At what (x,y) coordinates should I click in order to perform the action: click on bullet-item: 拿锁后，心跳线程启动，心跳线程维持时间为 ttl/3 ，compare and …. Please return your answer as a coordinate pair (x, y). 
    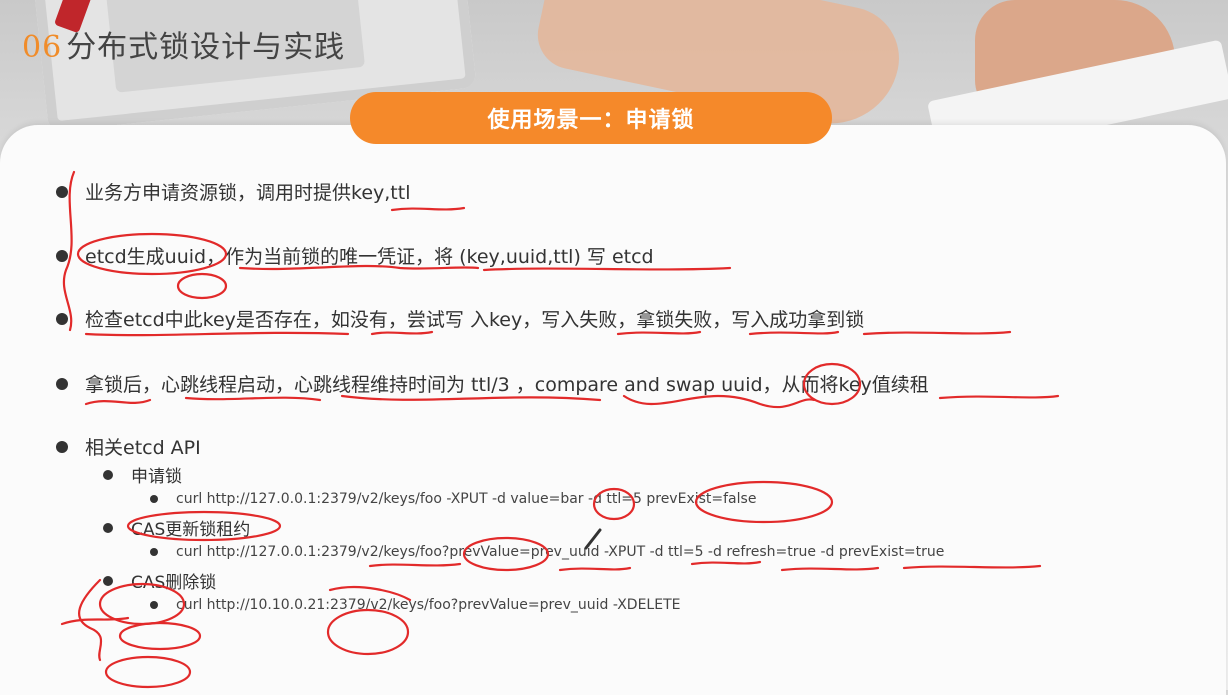
    Looking at the image, I should click on (492, 383).